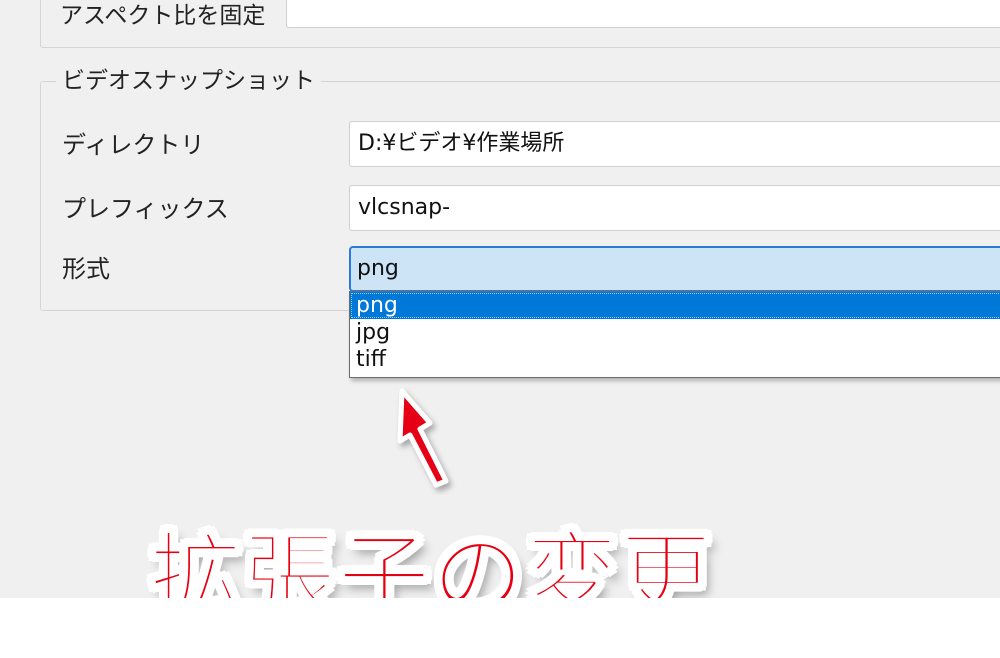 This screenshot has height=658, width=1000. What do you see at coordinates (674, 269) in the screenshot?
I see `format-select: png` at bounding box center [674, 269].